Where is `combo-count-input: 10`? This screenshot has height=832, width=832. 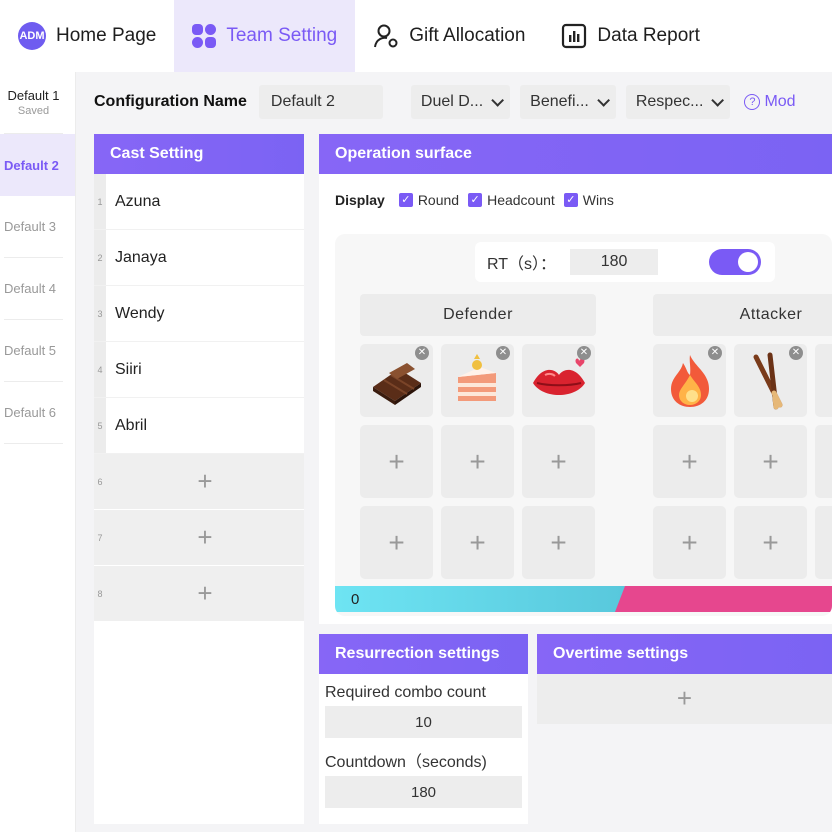
combo-count-input: 10 is located at coordinates (423, 722).